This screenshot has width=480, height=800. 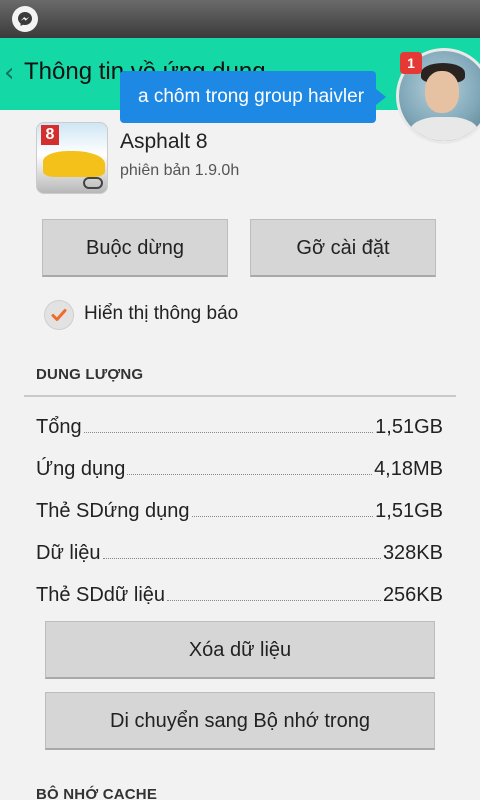 What do you see at coordinates (240, 650) in the screenshot?
I see `clear-data-button: Xóa dữ liệu` at bounding box center [240, 650].